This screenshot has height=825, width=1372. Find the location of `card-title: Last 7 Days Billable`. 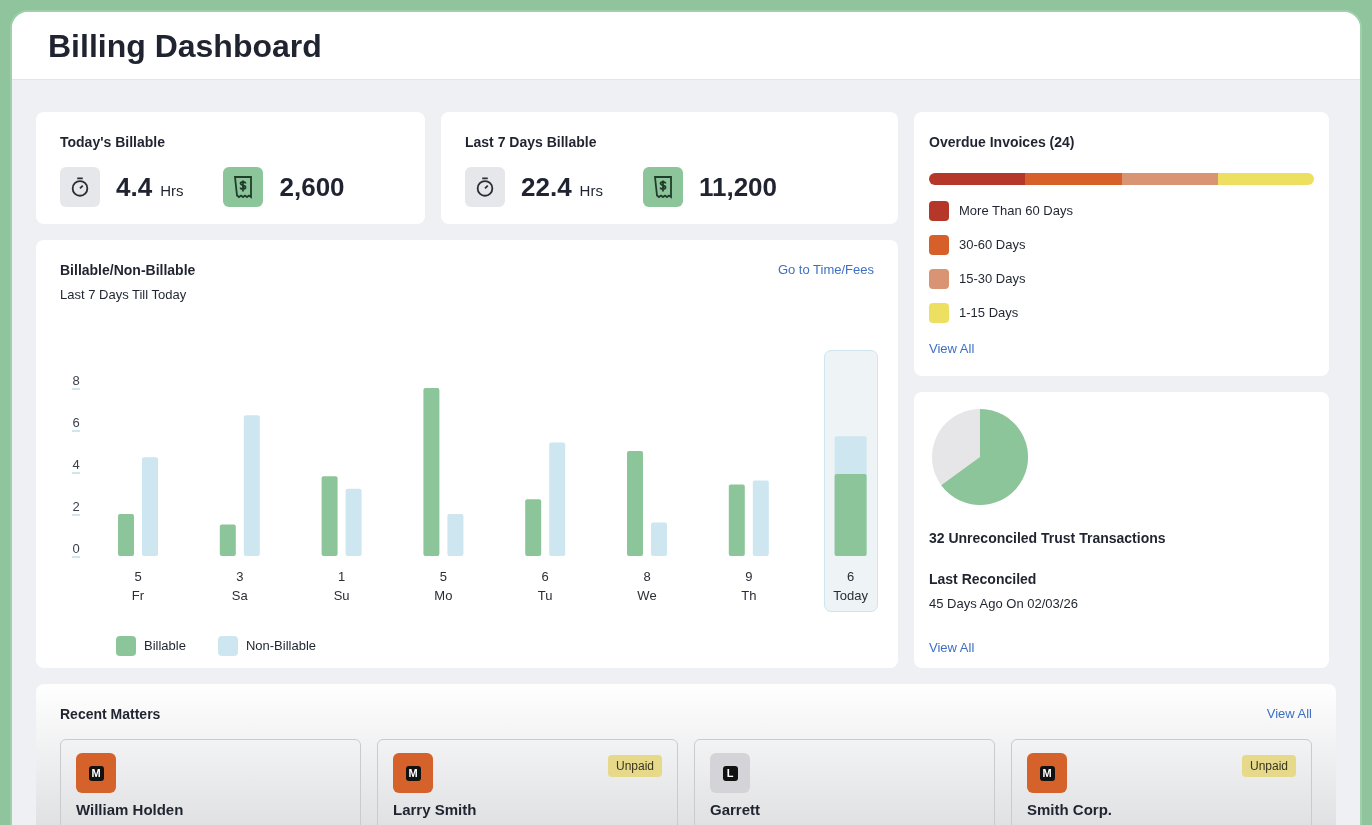

card-title: Last 7 Days Billable is located at coordinates (531, 142).